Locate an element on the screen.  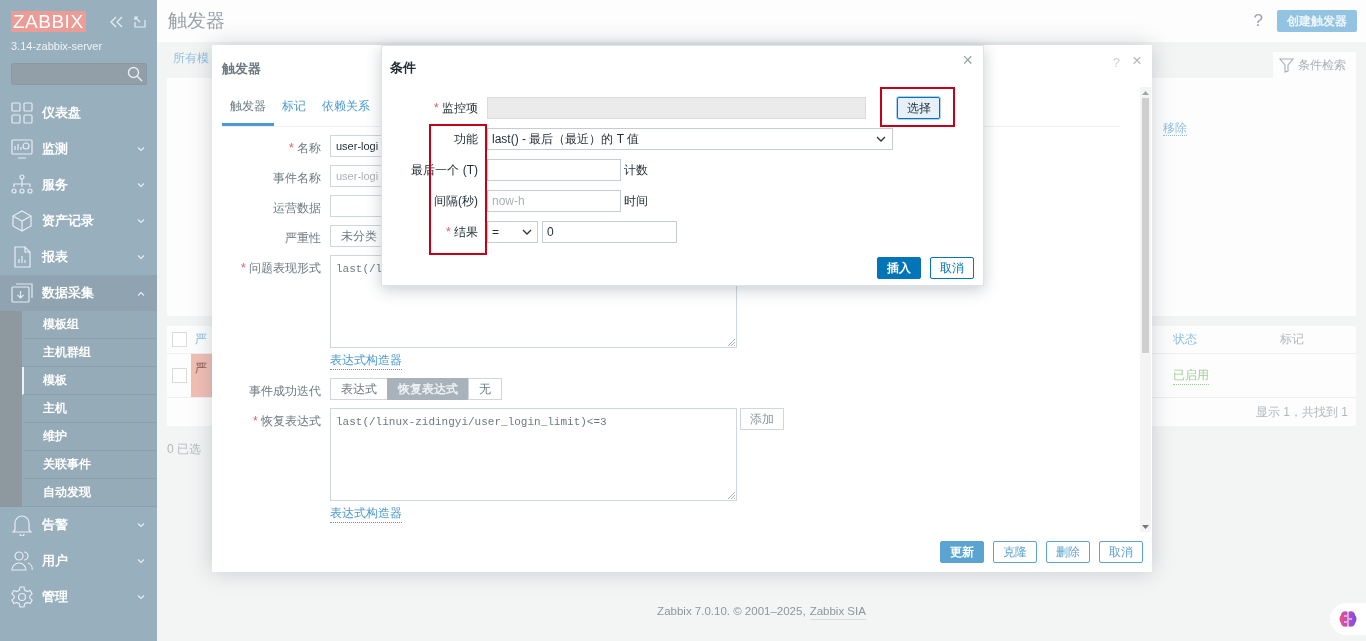
filter-icon is located at coordinates (1286, 65).